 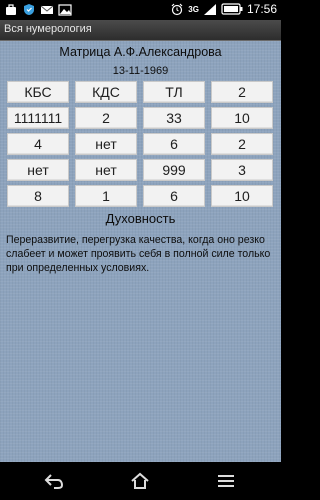 What do you see at coordinates (38, 9) in the screenshot?
I see `notification-icons` at bounding box center [38, 9].